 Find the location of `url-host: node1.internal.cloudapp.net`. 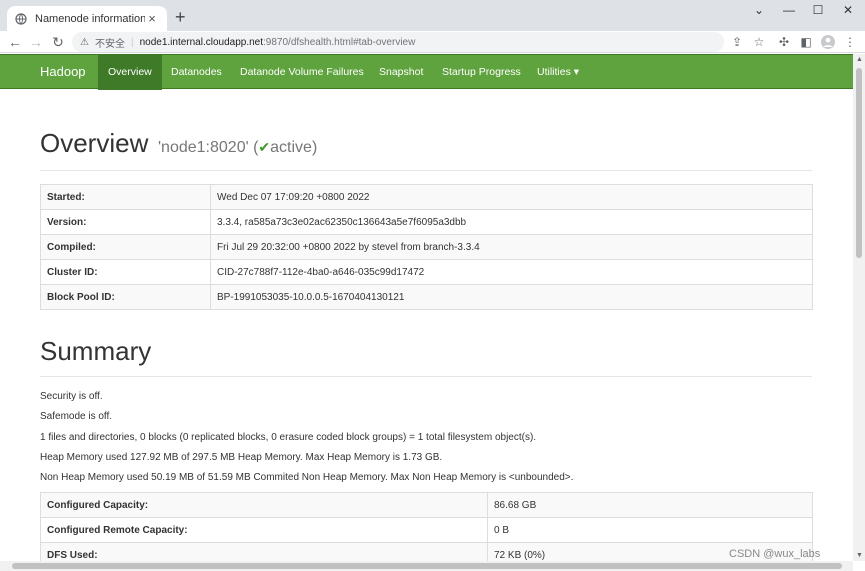

url-host: node1.internal.cloudapp.net is located at coordinates (201, 42).